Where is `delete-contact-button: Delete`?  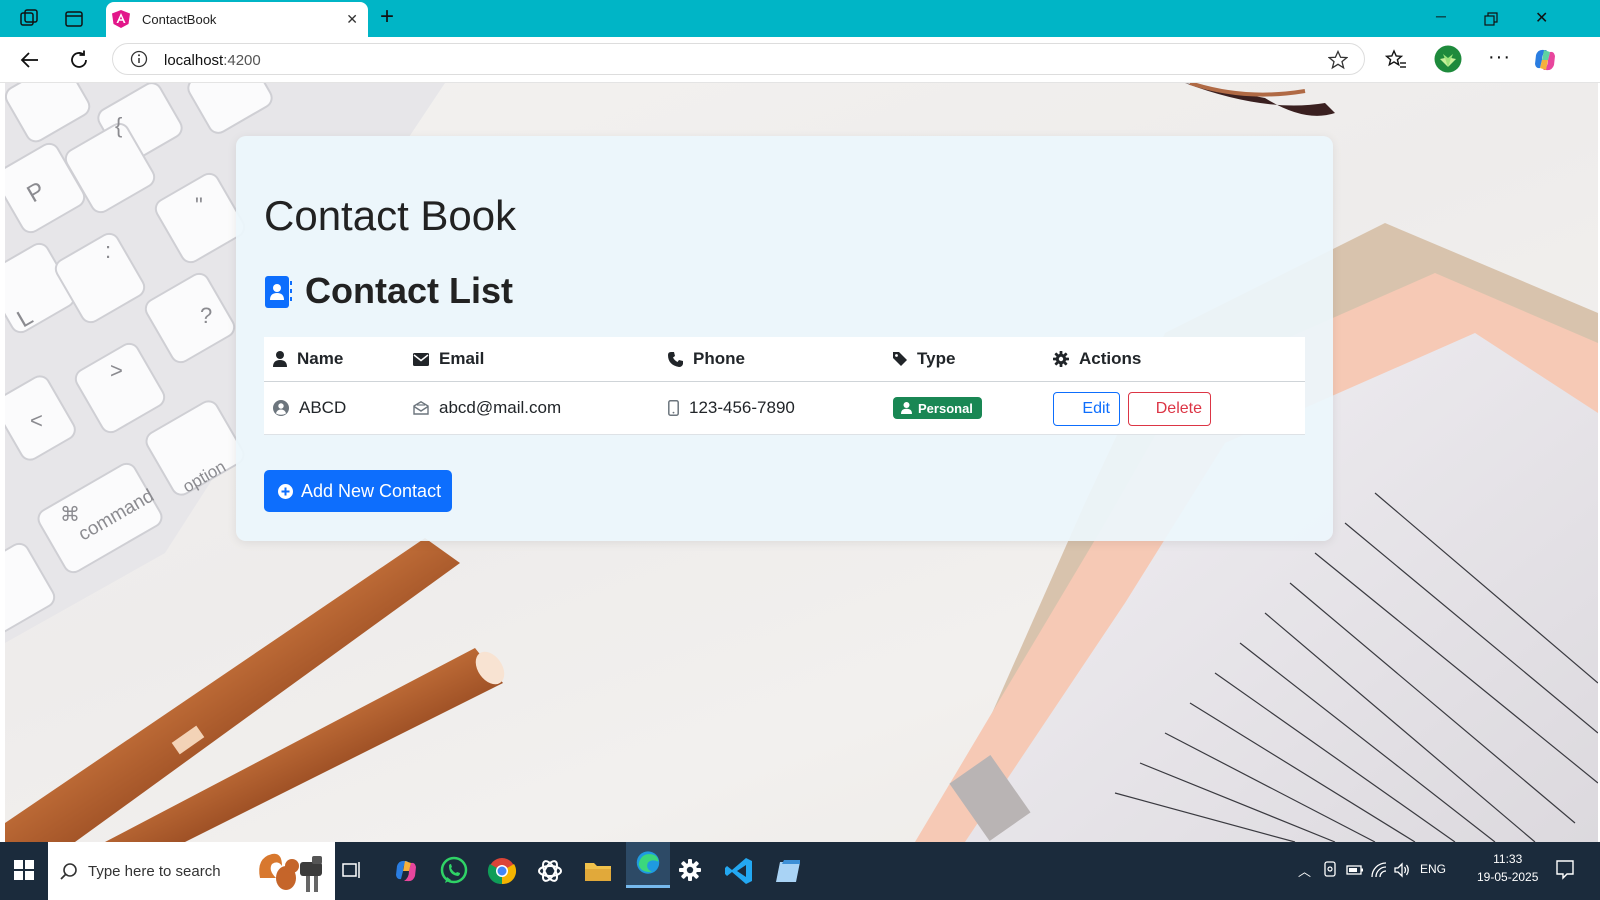
delete-contact-button: Delete is located at coordinates (1169, 409).